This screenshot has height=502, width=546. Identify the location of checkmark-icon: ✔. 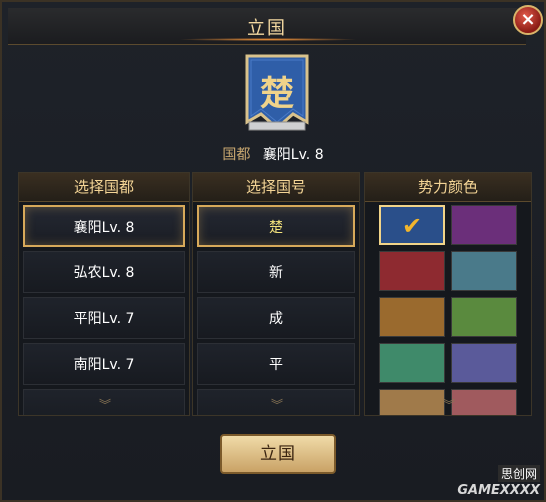
(412, 226).